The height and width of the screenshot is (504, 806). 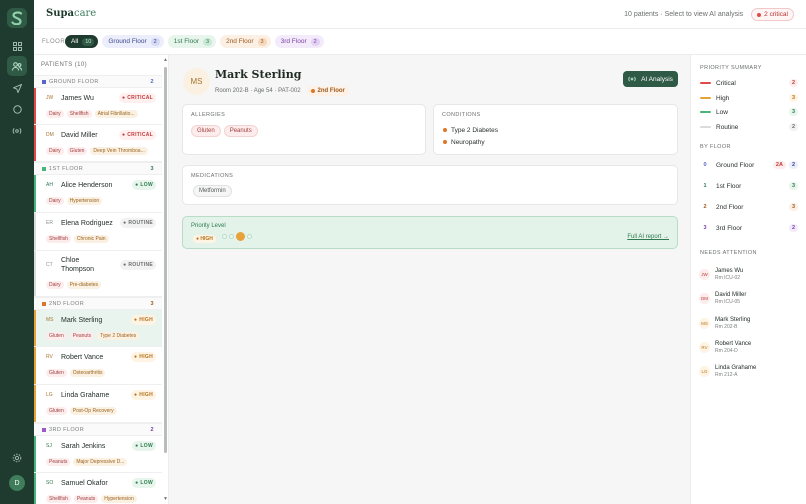 I want to click on patient-initials: MS, so click(x=50, y=320).